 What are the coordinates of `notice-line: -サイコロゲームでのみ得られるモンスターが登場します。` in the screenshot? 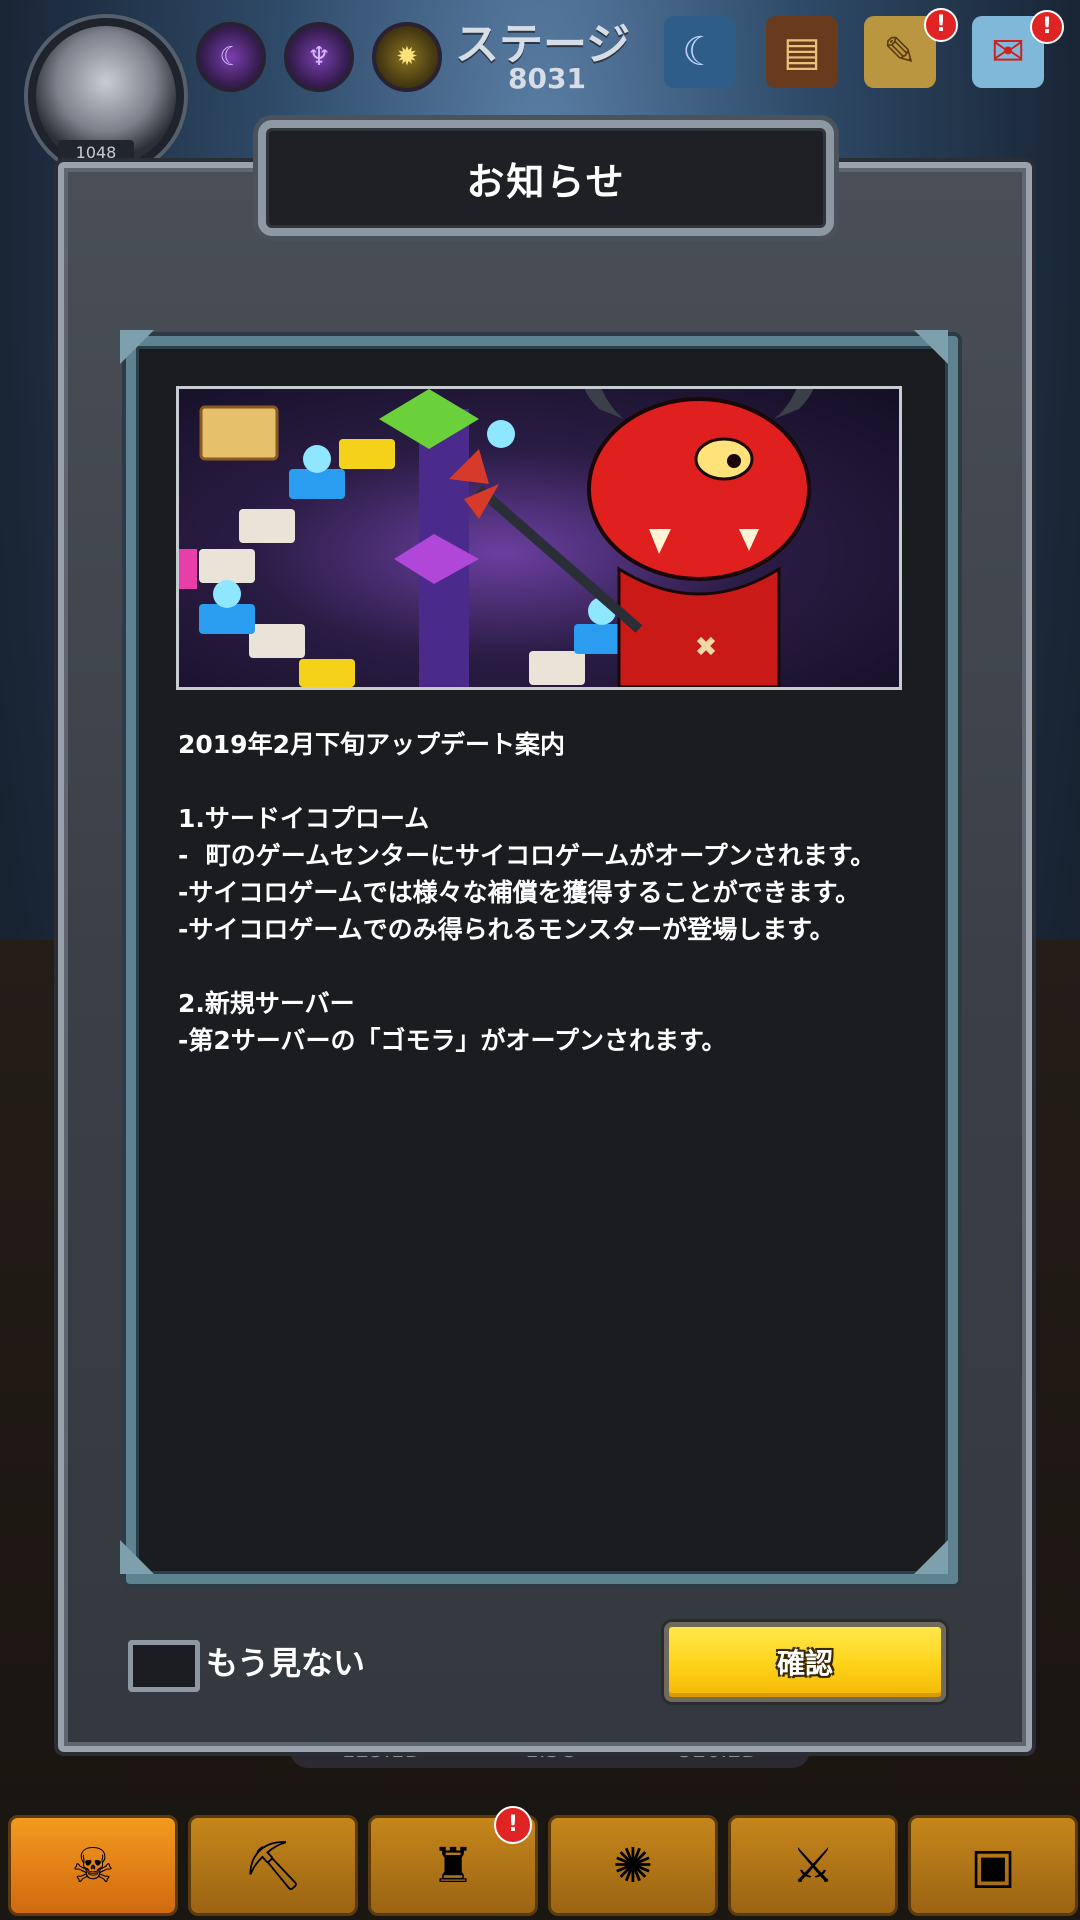 It's located at (506, 929).